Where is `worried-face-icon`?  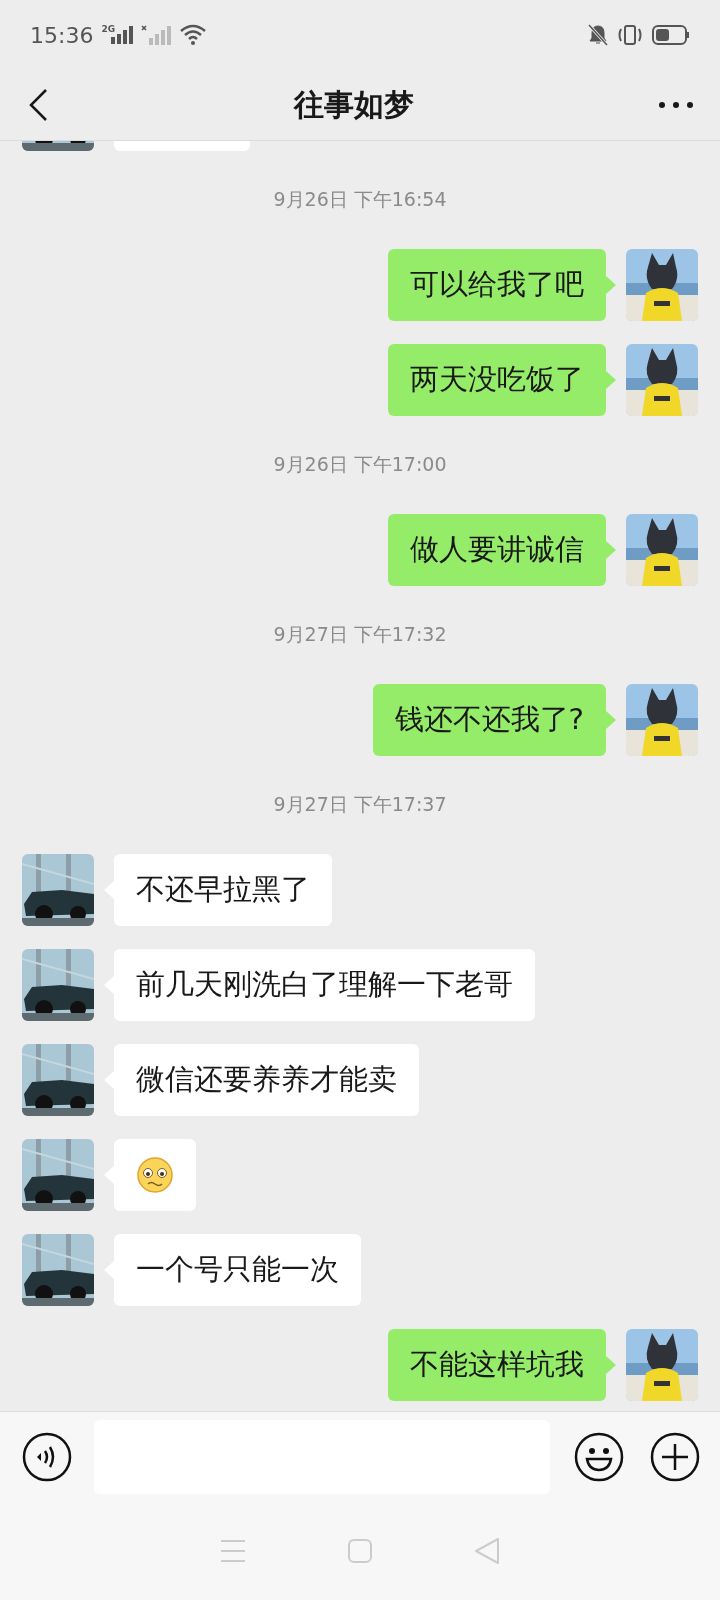
worried-face-icon is located at coordinates (155, 1175).